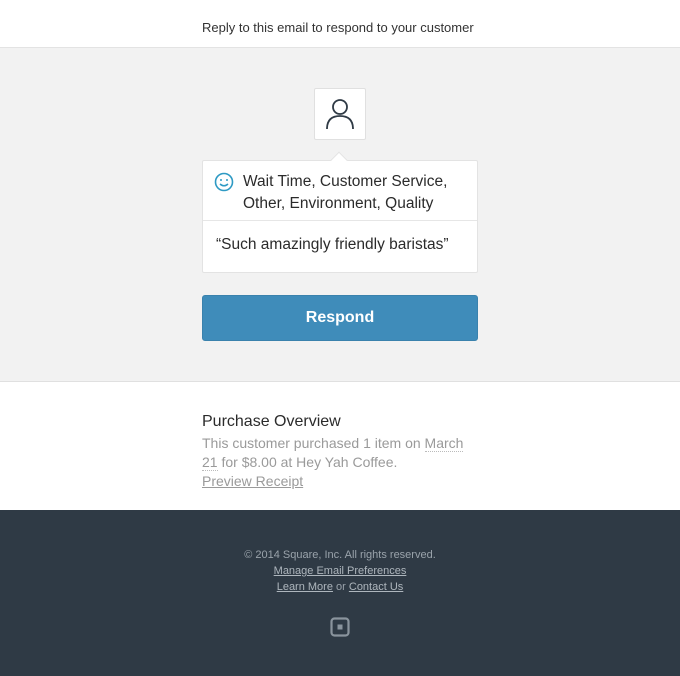 The width and height of the screenshot is (680, 676). I want to click on contact-us-link: Contact Us, so click(376, 587).